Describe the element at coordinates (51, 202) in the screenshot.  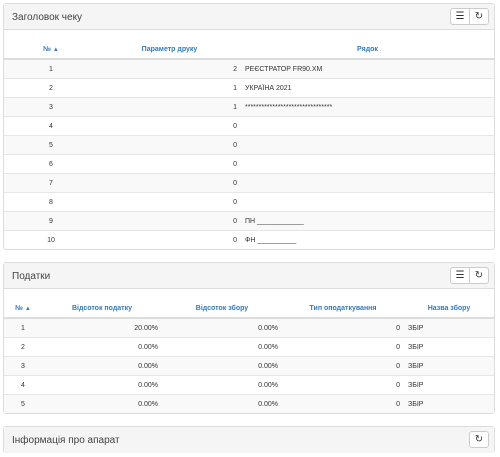
I see `row-number: 8` at that location.